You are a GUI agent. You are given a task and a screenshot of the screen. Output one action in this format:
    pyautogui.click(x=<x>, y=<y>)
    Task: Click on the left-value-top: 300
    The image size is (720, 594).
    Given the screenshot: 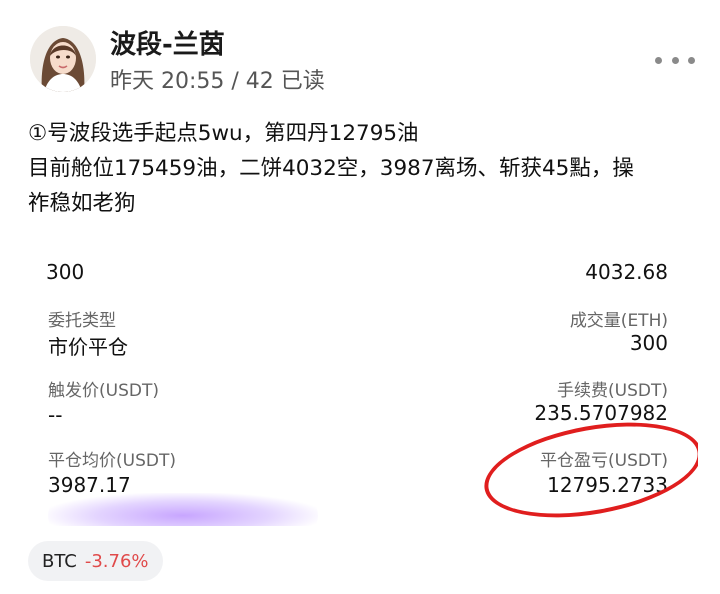 What is the action you would take?
    pyautogui.click(x=65, y=272)
    